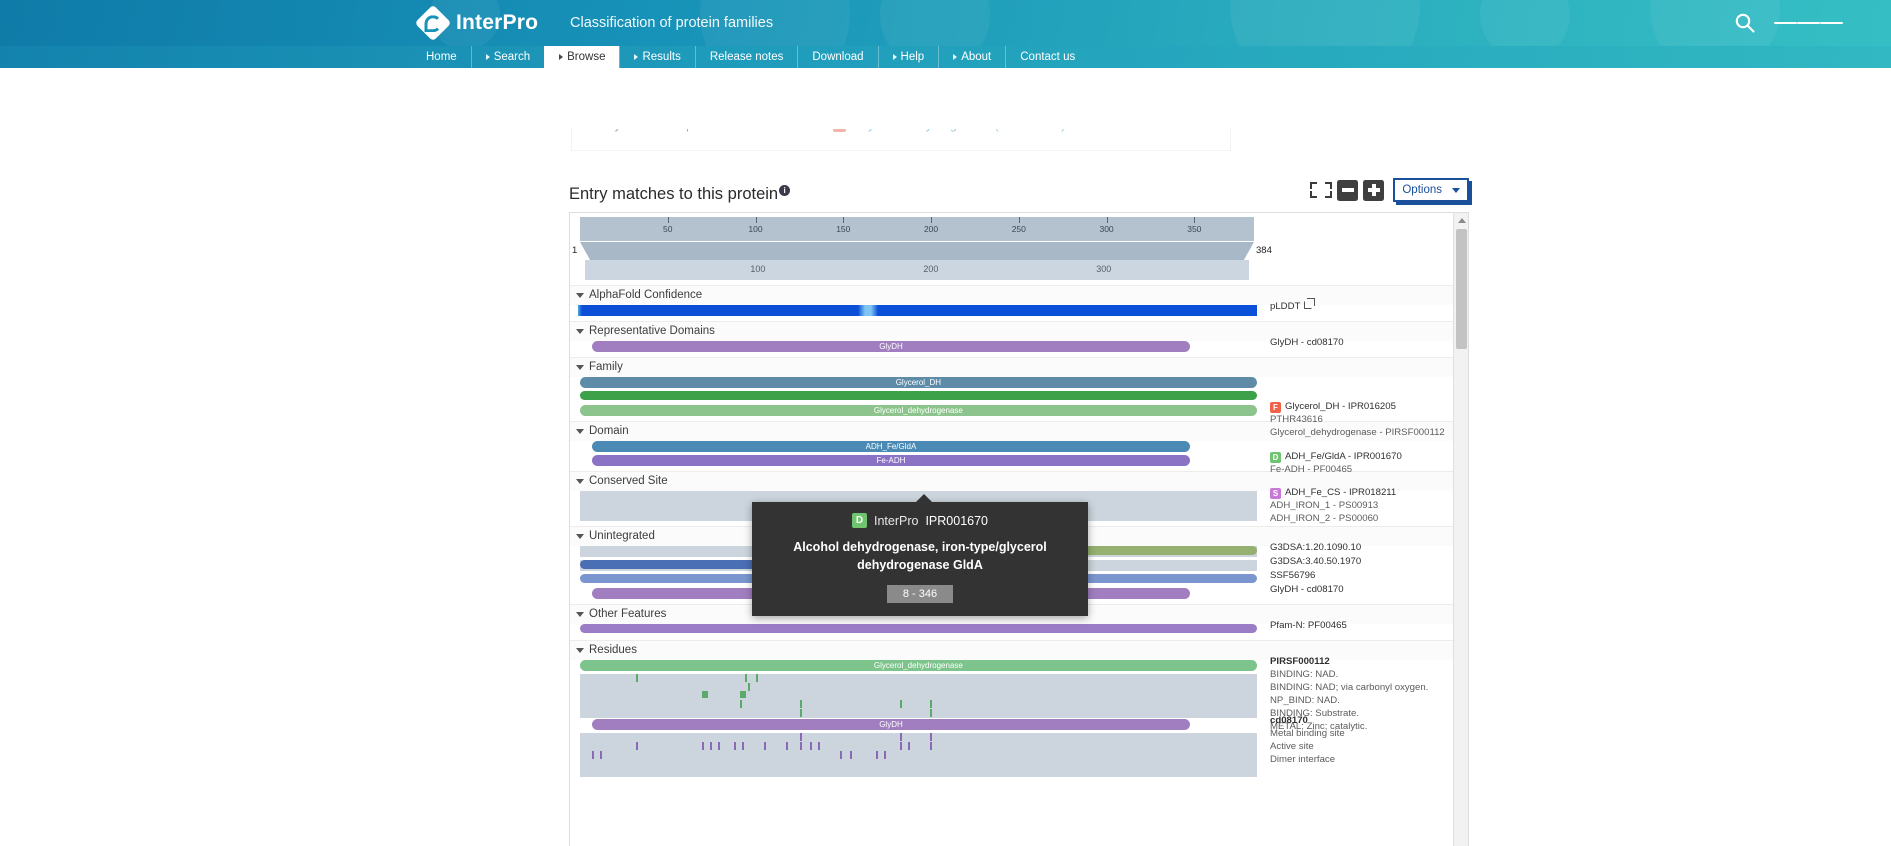 The image size is (1891, 846). I want to click on entry-label-sub: ADH_IRON_1 - PS00913, so click(1333, 506).